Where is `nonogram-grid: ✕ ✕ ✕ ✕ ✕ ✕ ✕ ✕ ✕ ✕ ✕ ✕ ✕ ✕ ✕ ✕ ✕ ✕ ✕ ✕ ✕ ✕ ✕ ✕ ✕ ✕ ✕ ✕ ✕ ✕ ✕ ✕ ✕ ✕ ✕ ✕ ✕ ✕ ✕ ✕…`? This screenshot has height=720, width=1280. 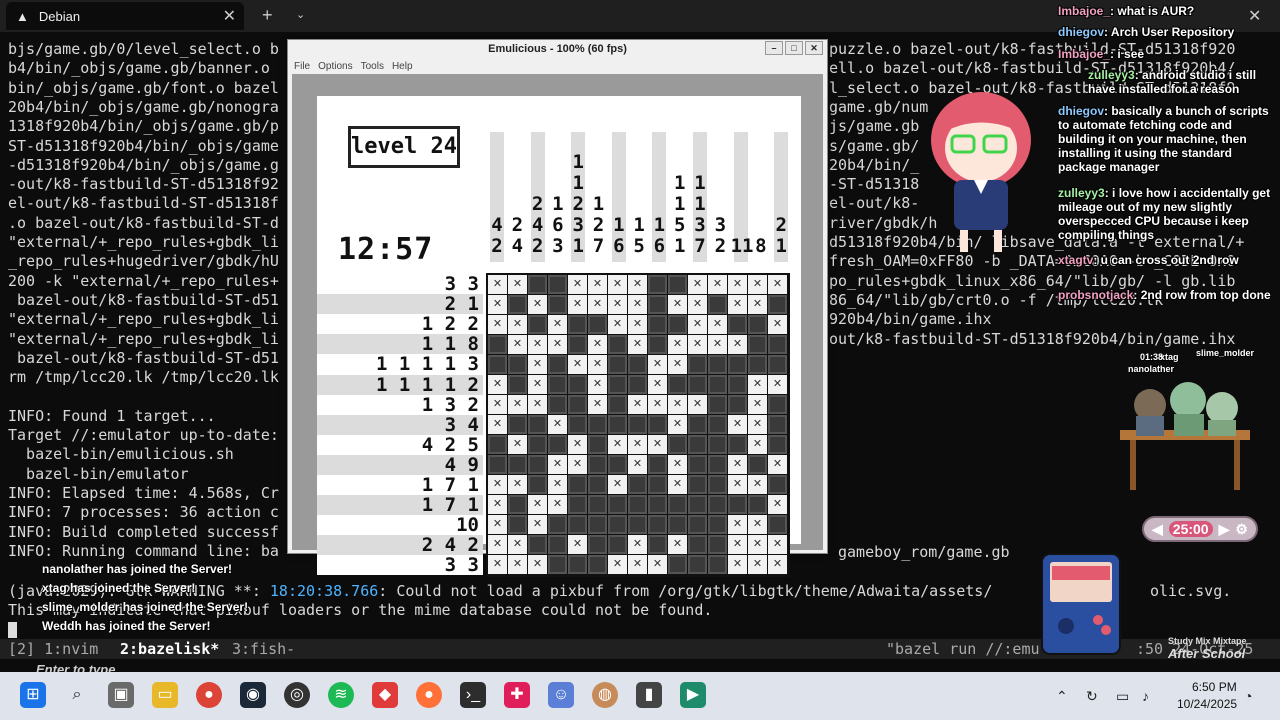 nonogram-grid: ✕ ✕ ✕ ✕ ✕ ✕ ✕ ✕ ✕ ✕ ✕ ✕ ✕ ✕ ✕ ✕ ✕ ✕ ✕ ✕ ✕ ✕ ✕ ✕ ✕ ✕ ✕ ✕ ✕ ✕ ✕ ✕ ✕ ✕ ✕ ✕ ✕ ✕ ✕ ✕… is located at coordinates (638, 425).